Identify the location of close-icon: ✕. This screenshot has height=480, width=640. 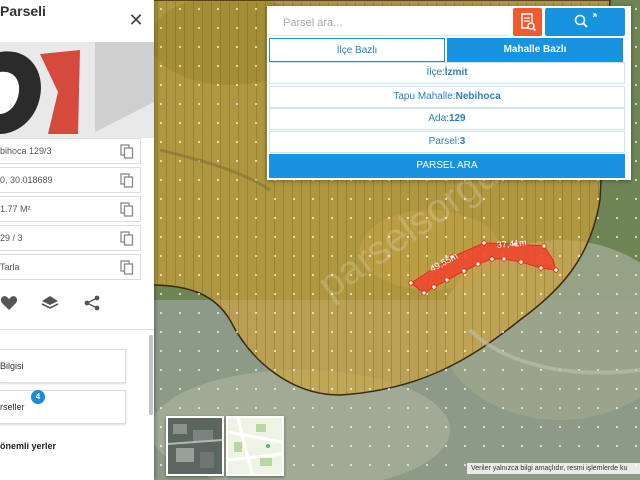
(136, 20).